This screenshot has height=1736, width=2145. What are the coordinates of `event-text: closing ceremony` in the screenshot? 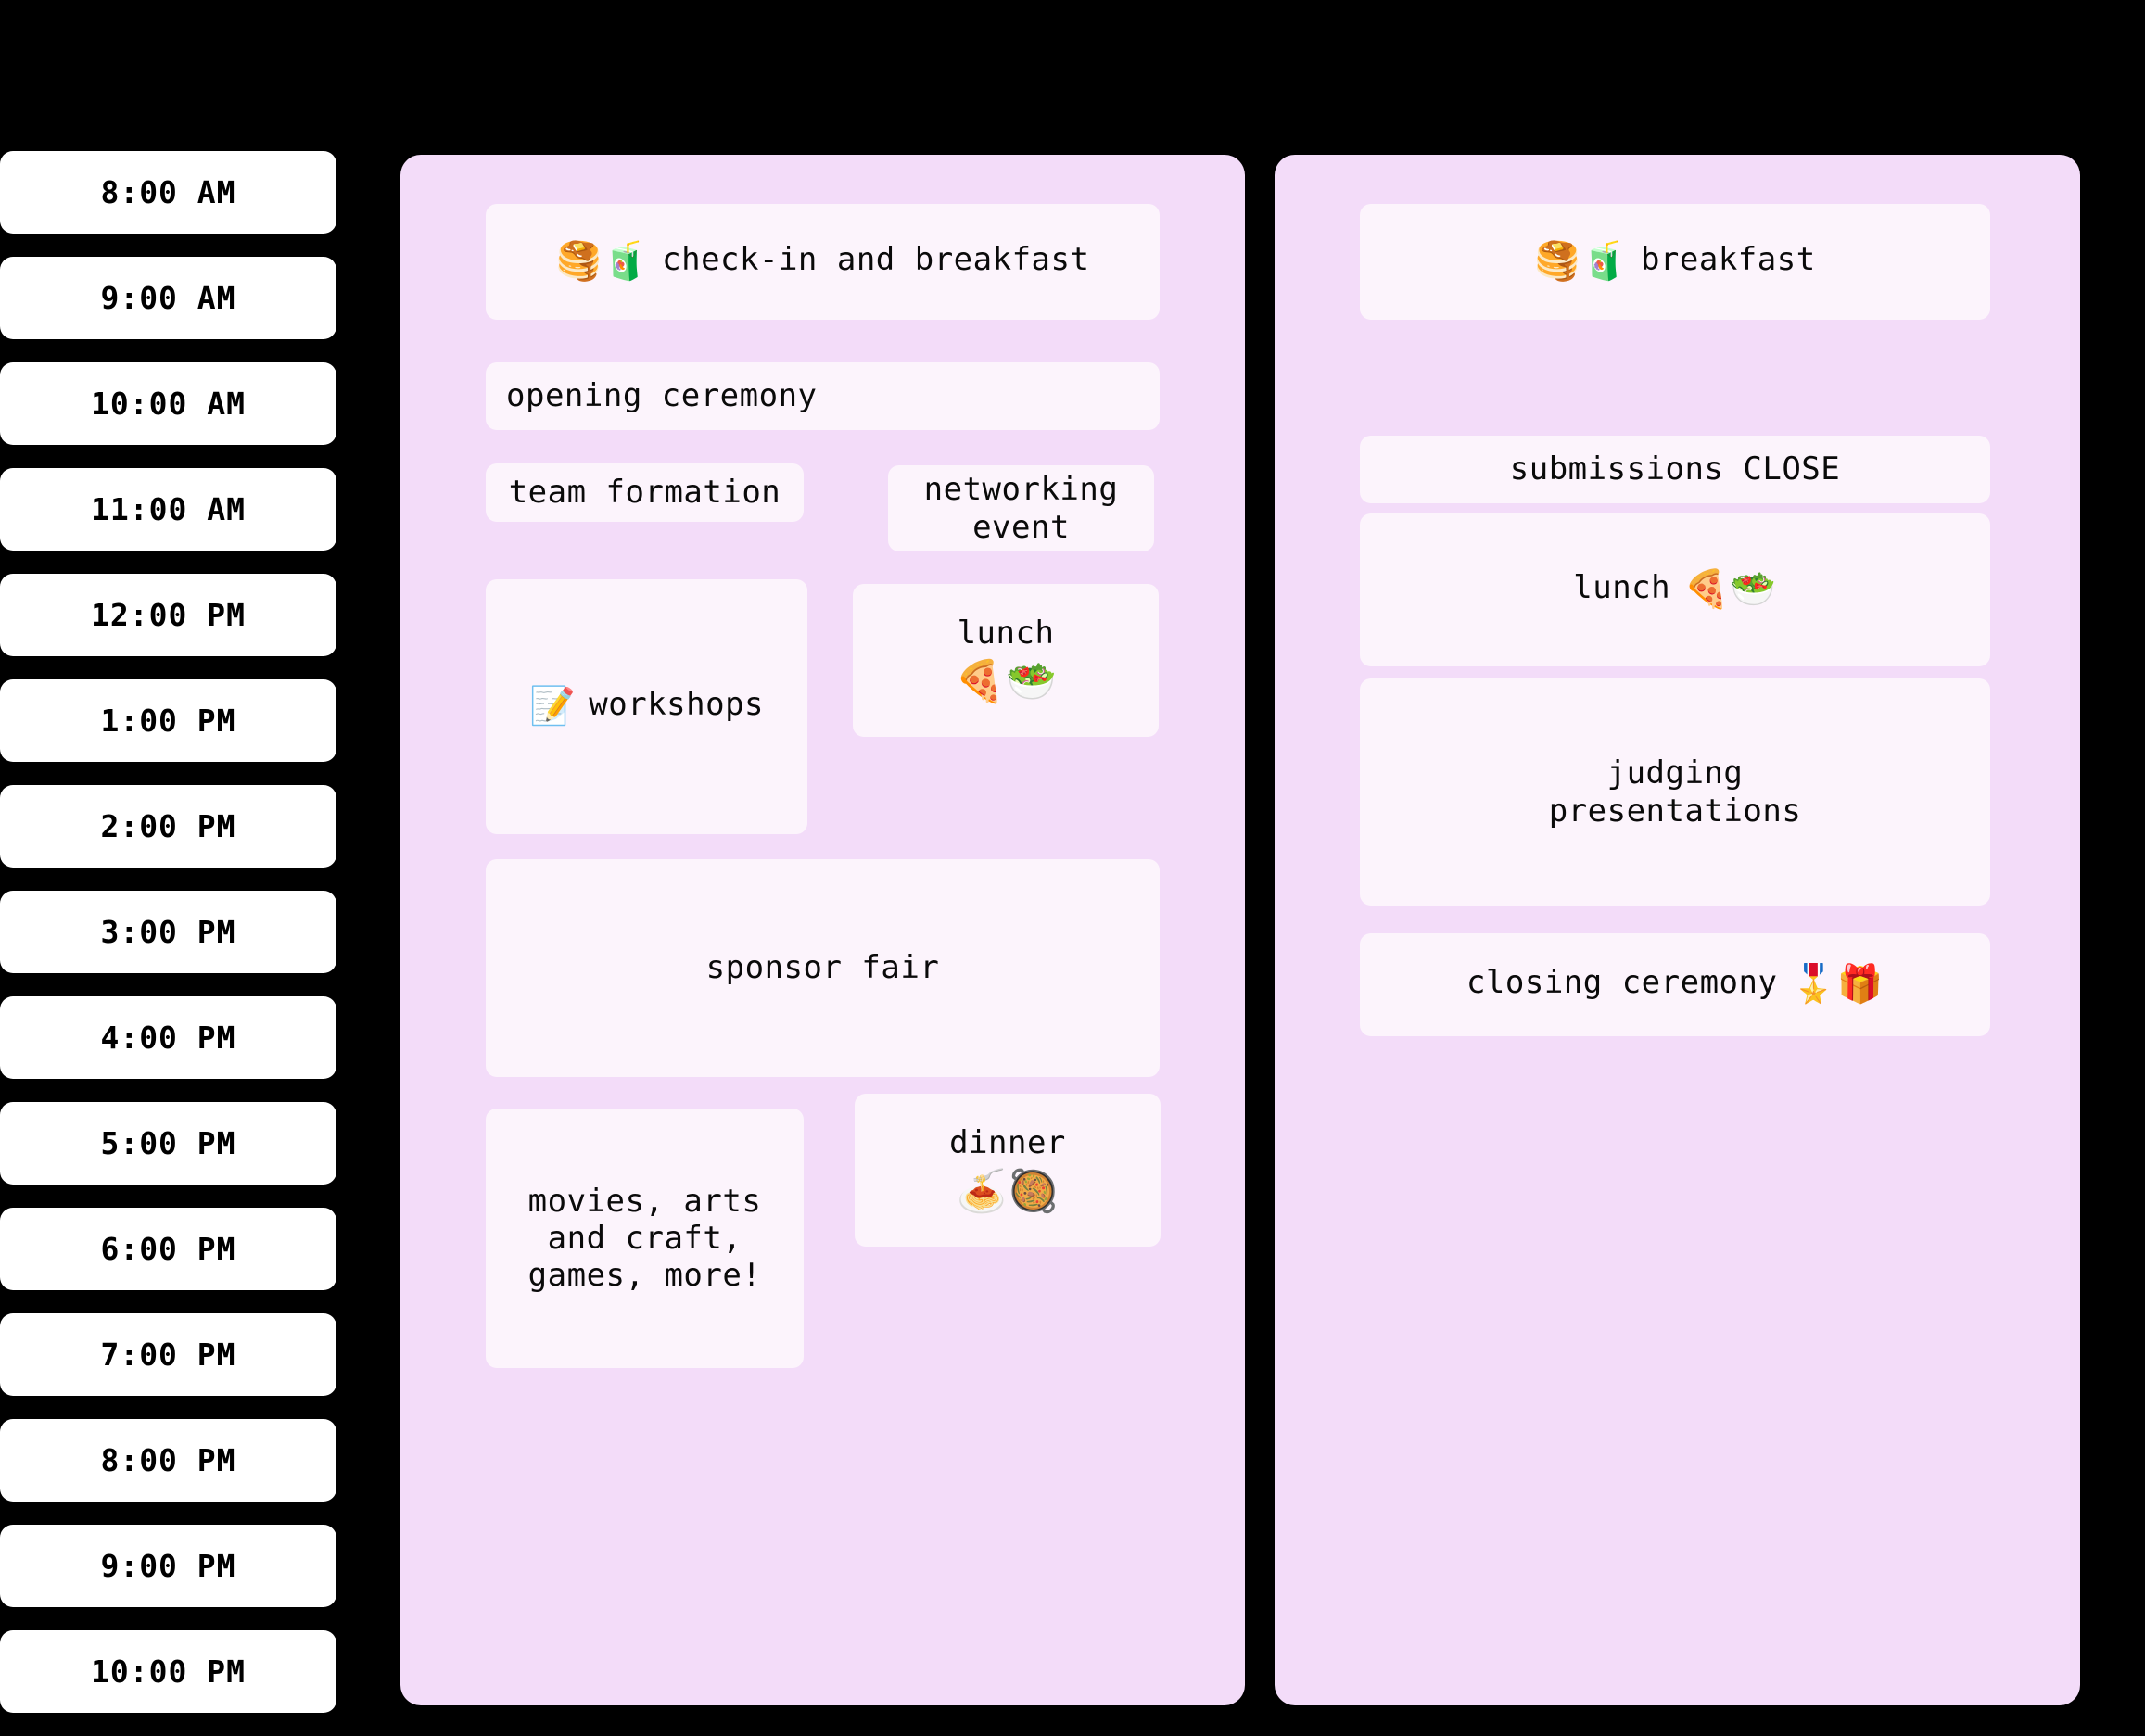 It's located at (1622, 982).